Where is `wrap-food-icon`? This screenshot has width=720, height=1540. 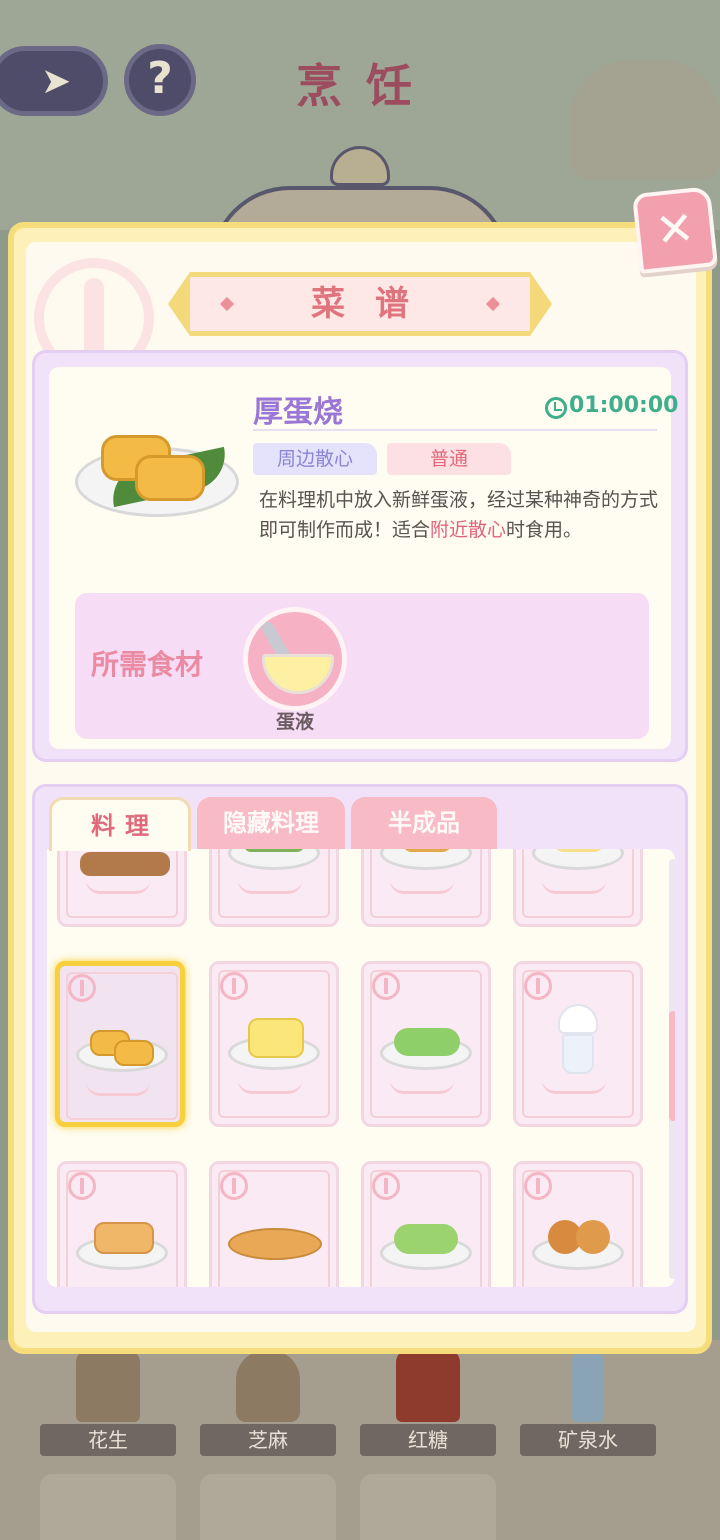
wrap-food-icon is located at coordinates (426, 1239).